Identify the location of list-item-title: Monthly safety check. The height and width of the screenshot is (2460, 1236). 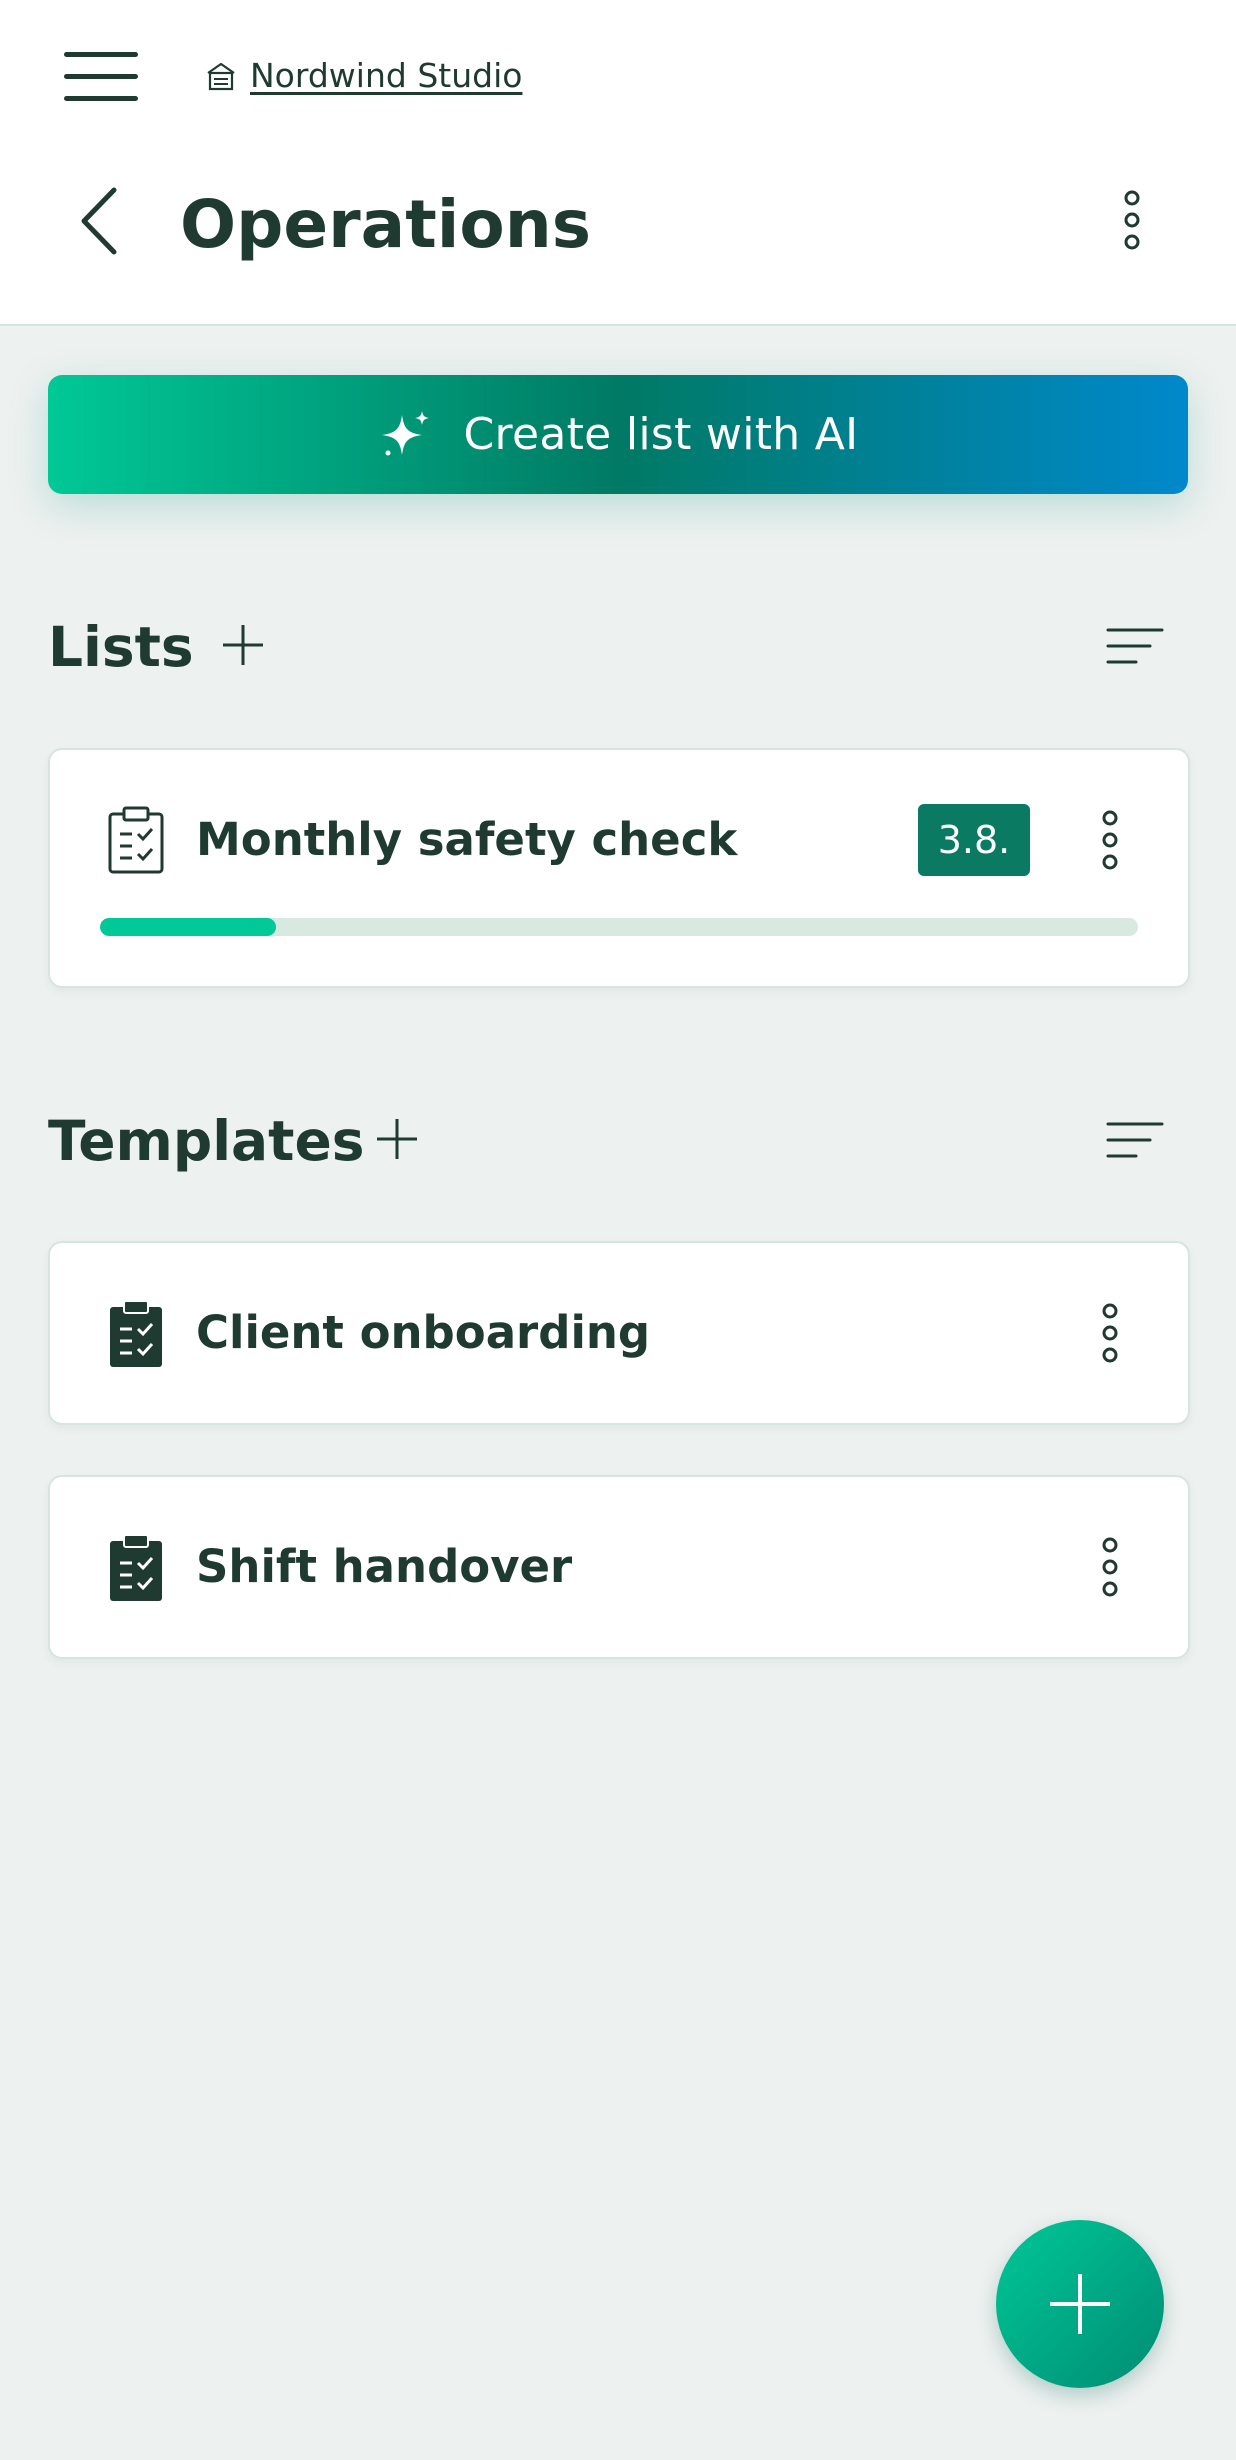
(467, 839).